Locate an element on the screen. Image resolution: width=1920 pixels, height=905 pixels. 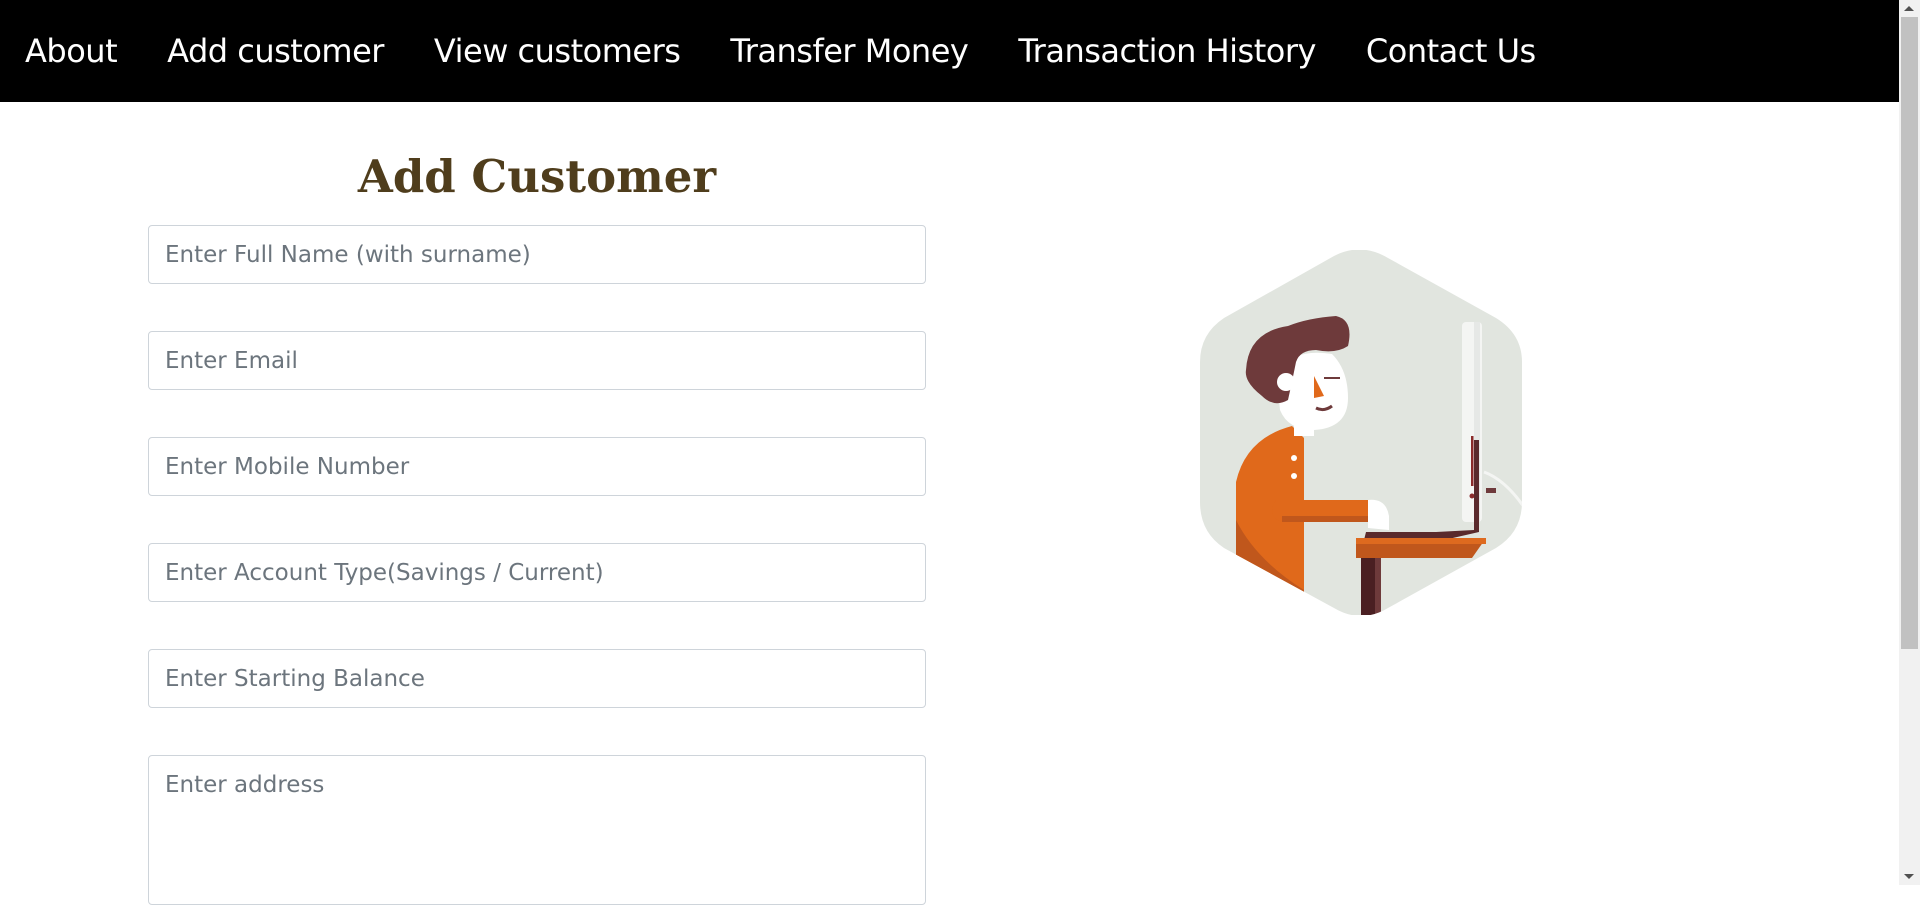
vertical-scrollbar is located at coordinates (1909, 442).